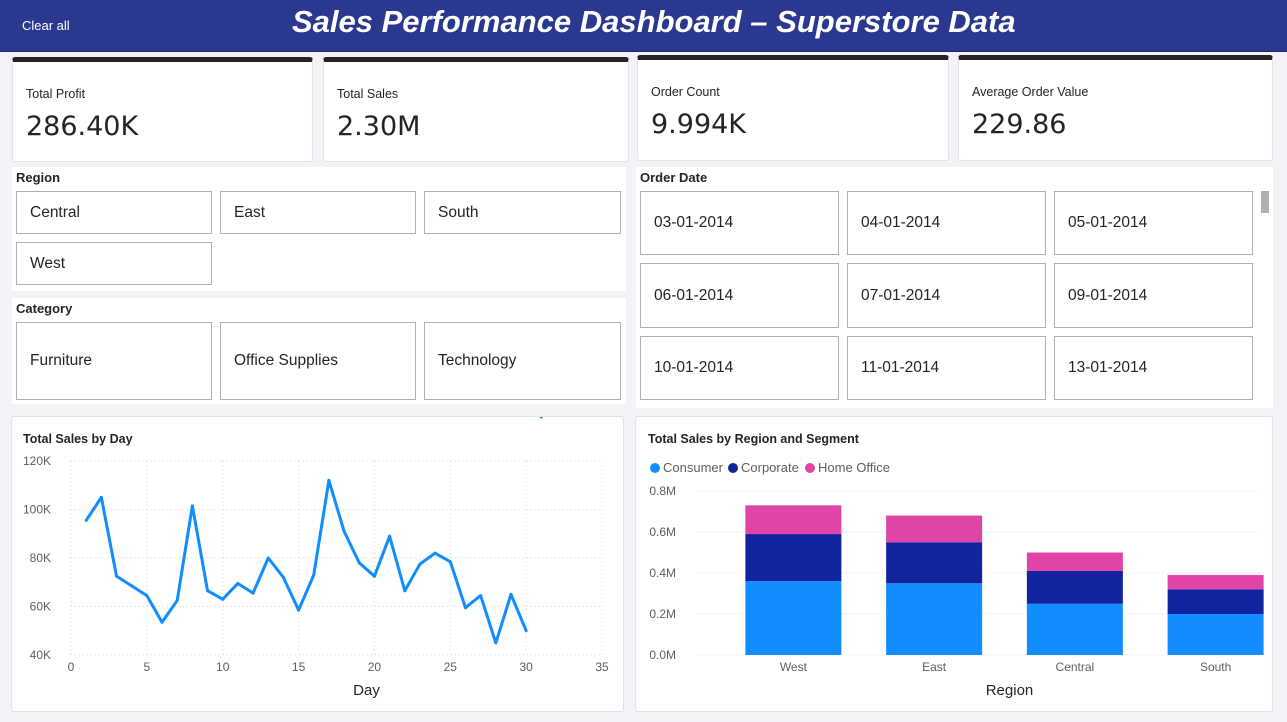 This screenshot has height=722, width=1287. I want to click on date-option: 05-01-2014, so click(1153, 223).